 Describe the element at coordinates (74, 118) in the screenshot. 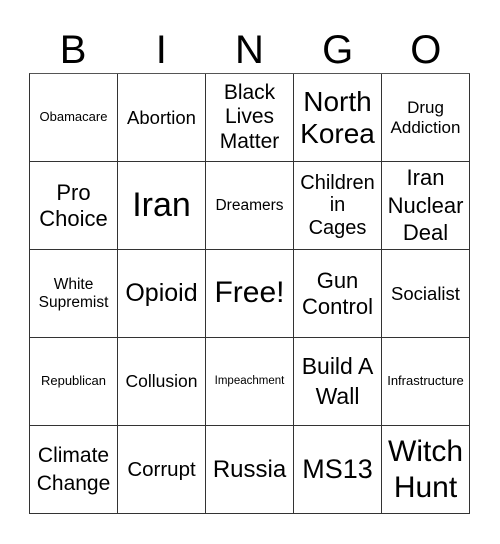

I see `bingo-cell: Obamacare` at that location.